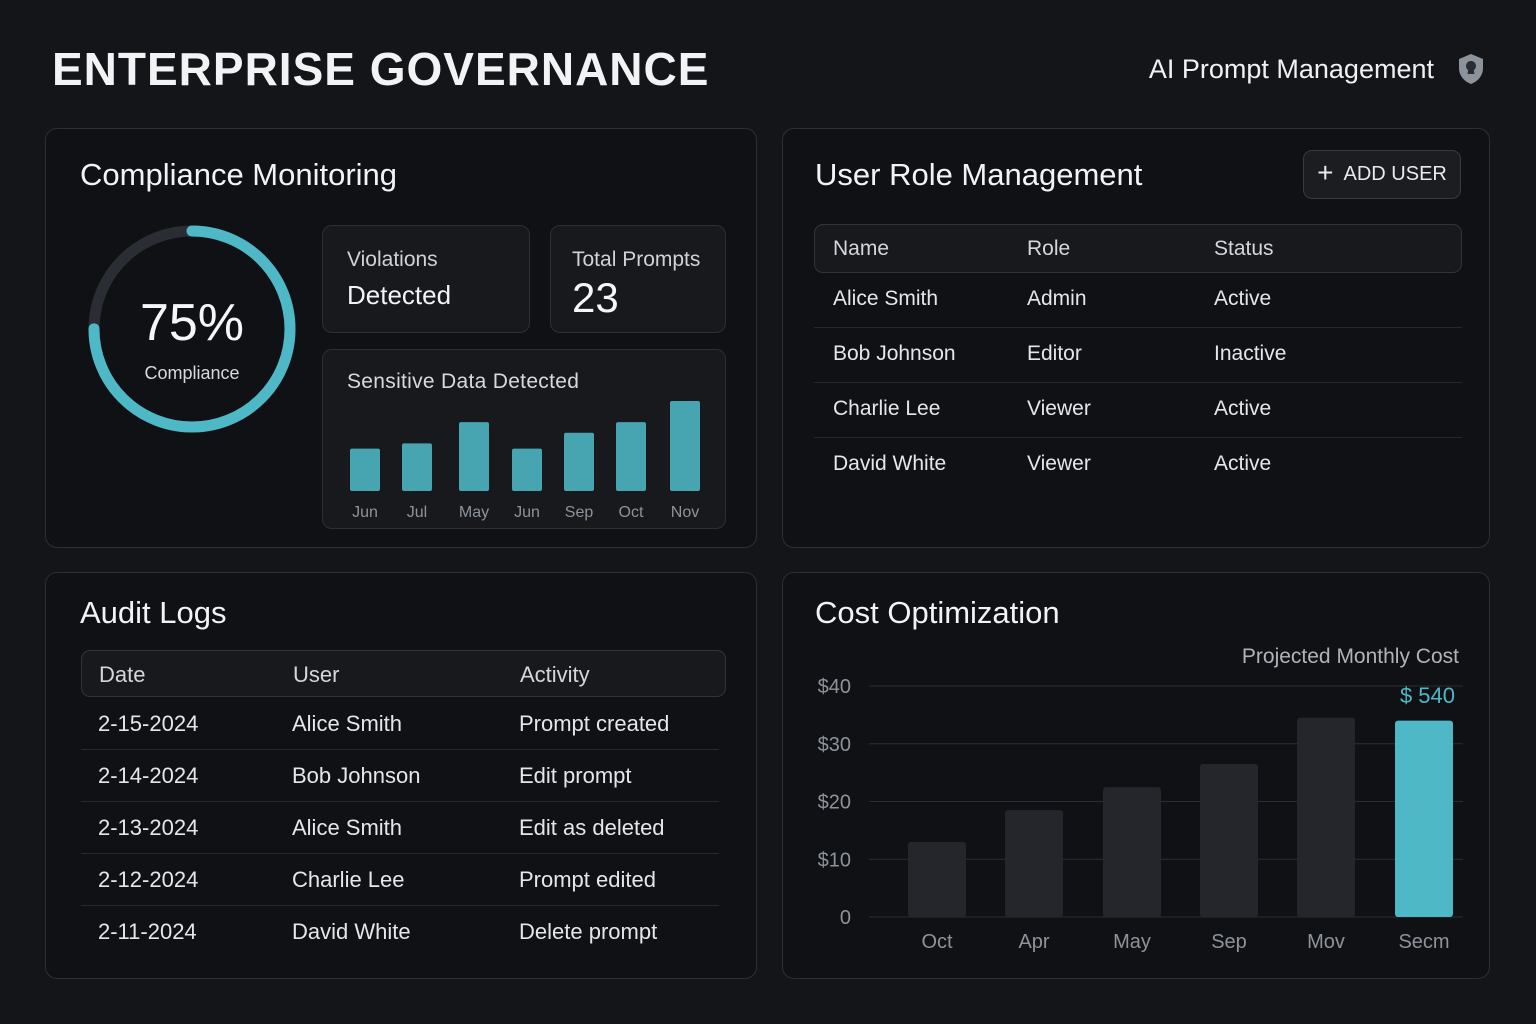 The image size is (1536, 1024). What do you see at coordinates (1138, 411) in the screenshot?
I see `user-row: Charlie Lee Viewer Active` at bounding box center [1138, 411].